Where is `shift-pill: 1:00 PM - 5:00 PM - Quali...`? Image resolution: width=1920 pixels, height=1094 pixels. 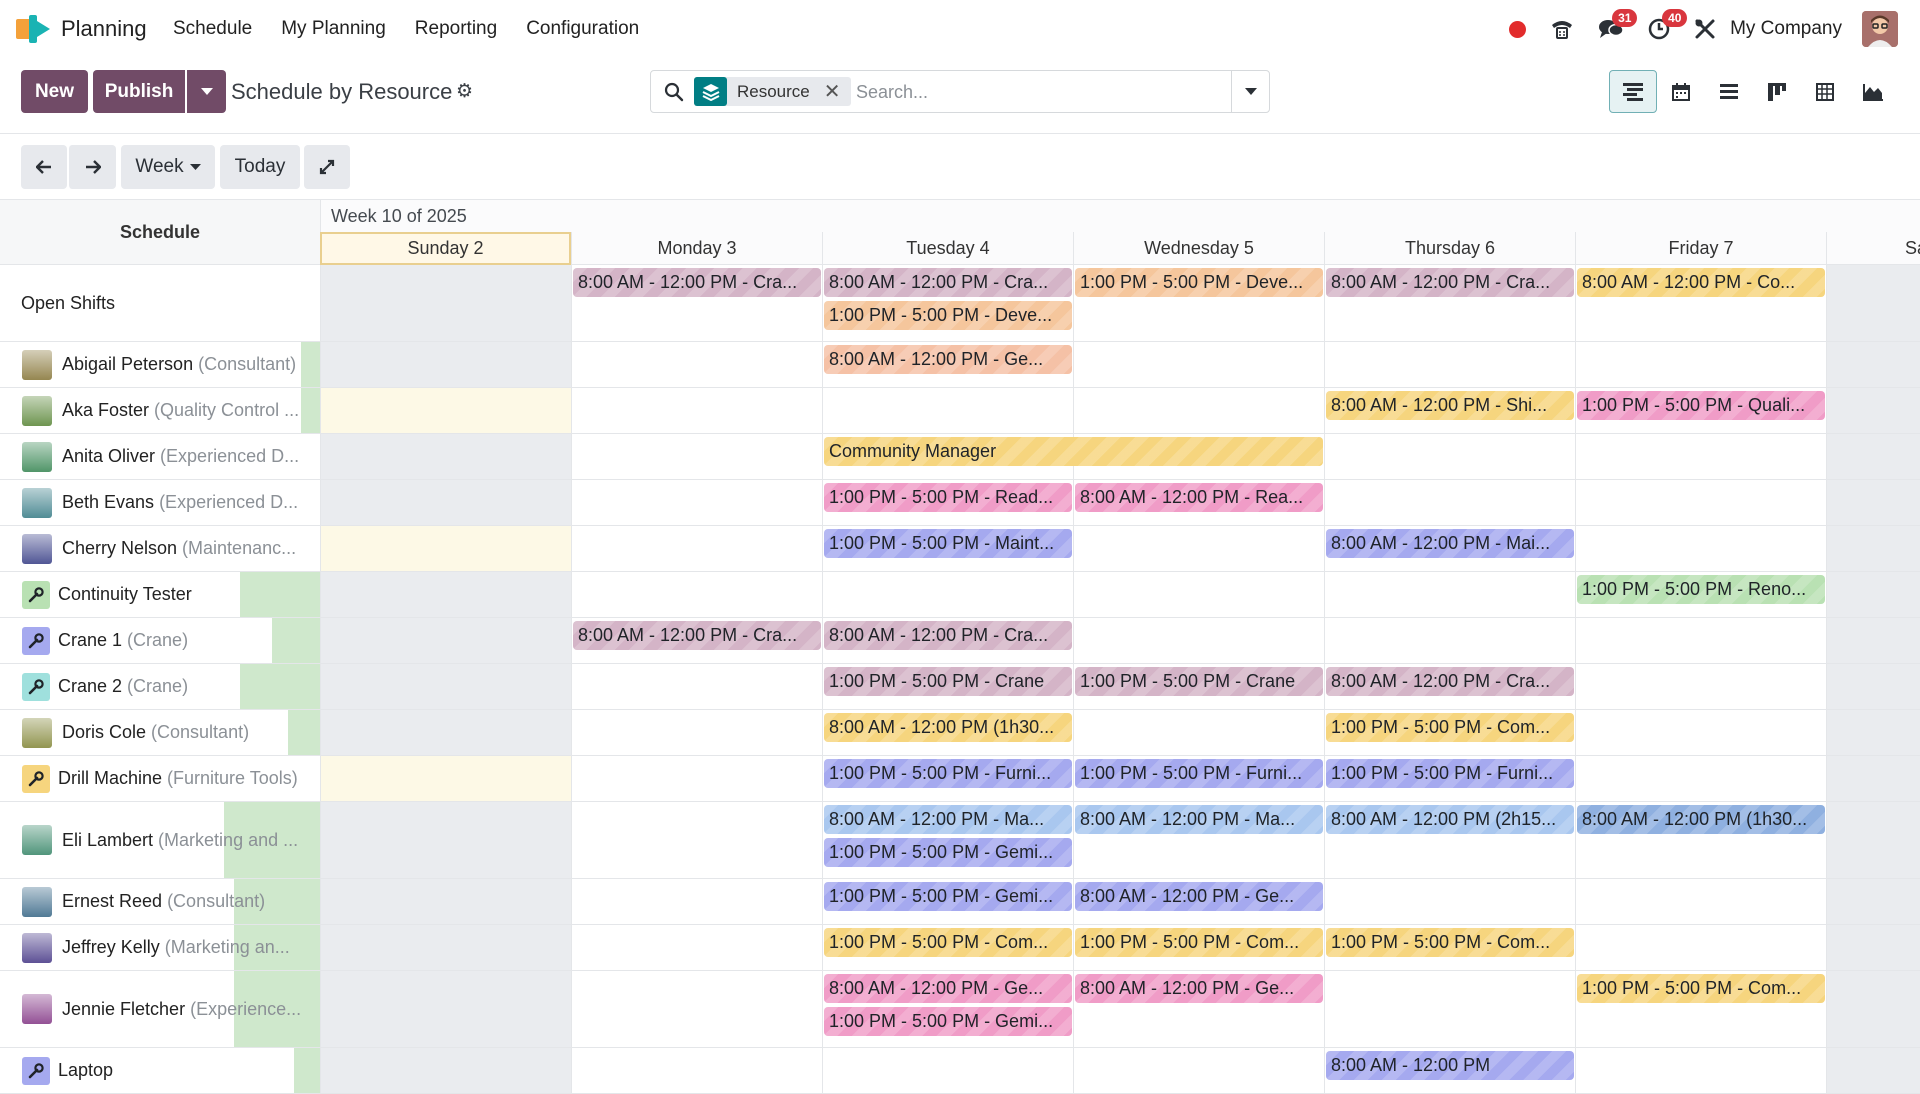
shift-pill: 1:00 PM - 5:00 PM - Quali... is located at coordinates (1701, 405).